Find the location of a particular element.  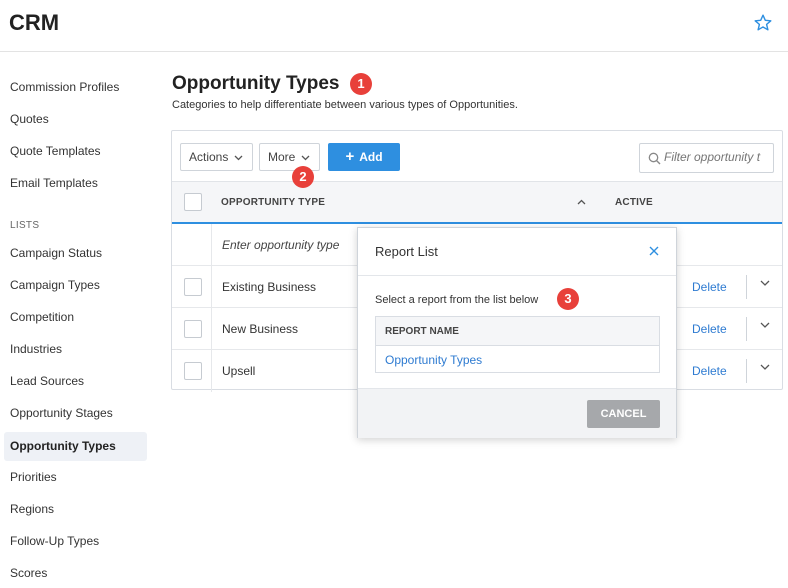

sort-ascending-icon is located at coordinates (581, 202).